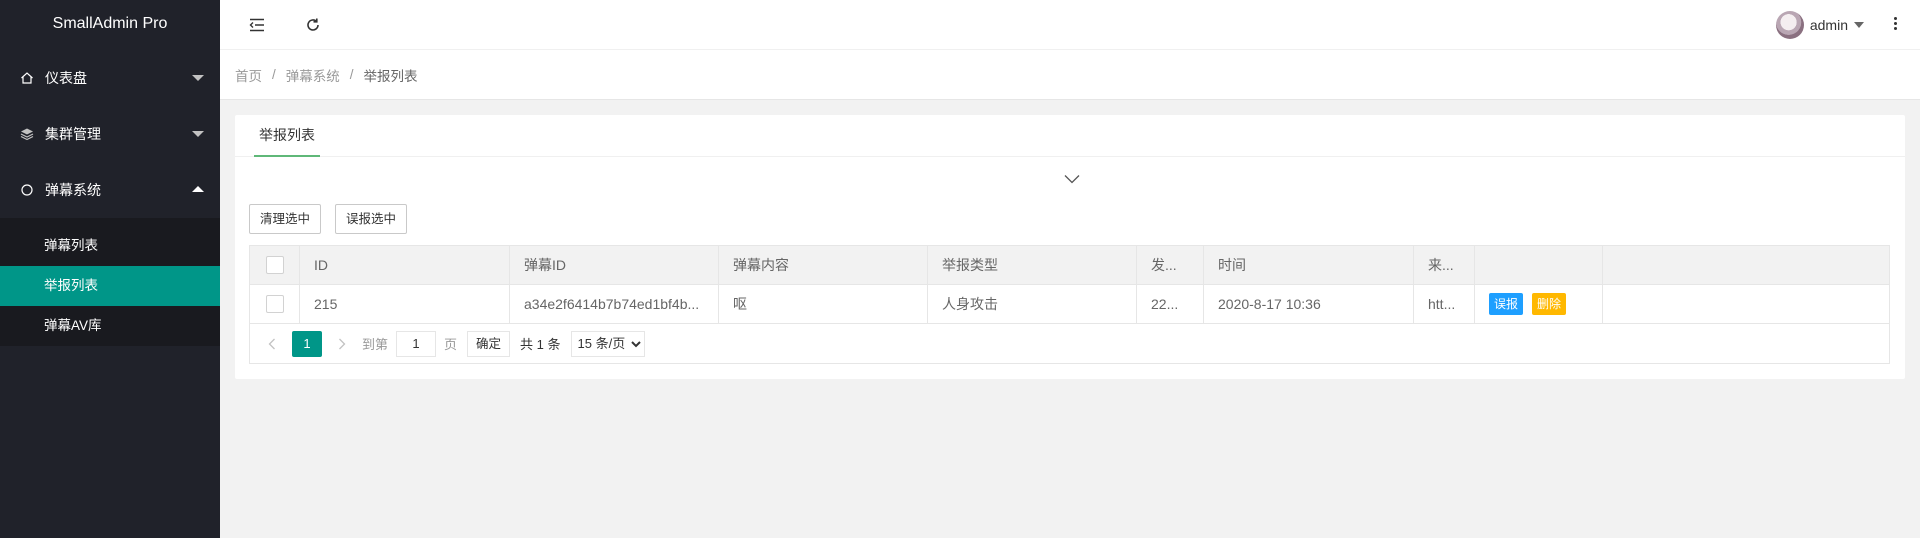 This screenshot has height=538, width=1920. Describe the element at coordinates (307, 343) in the screenshot. I see `page-number-current: 1` at that location.